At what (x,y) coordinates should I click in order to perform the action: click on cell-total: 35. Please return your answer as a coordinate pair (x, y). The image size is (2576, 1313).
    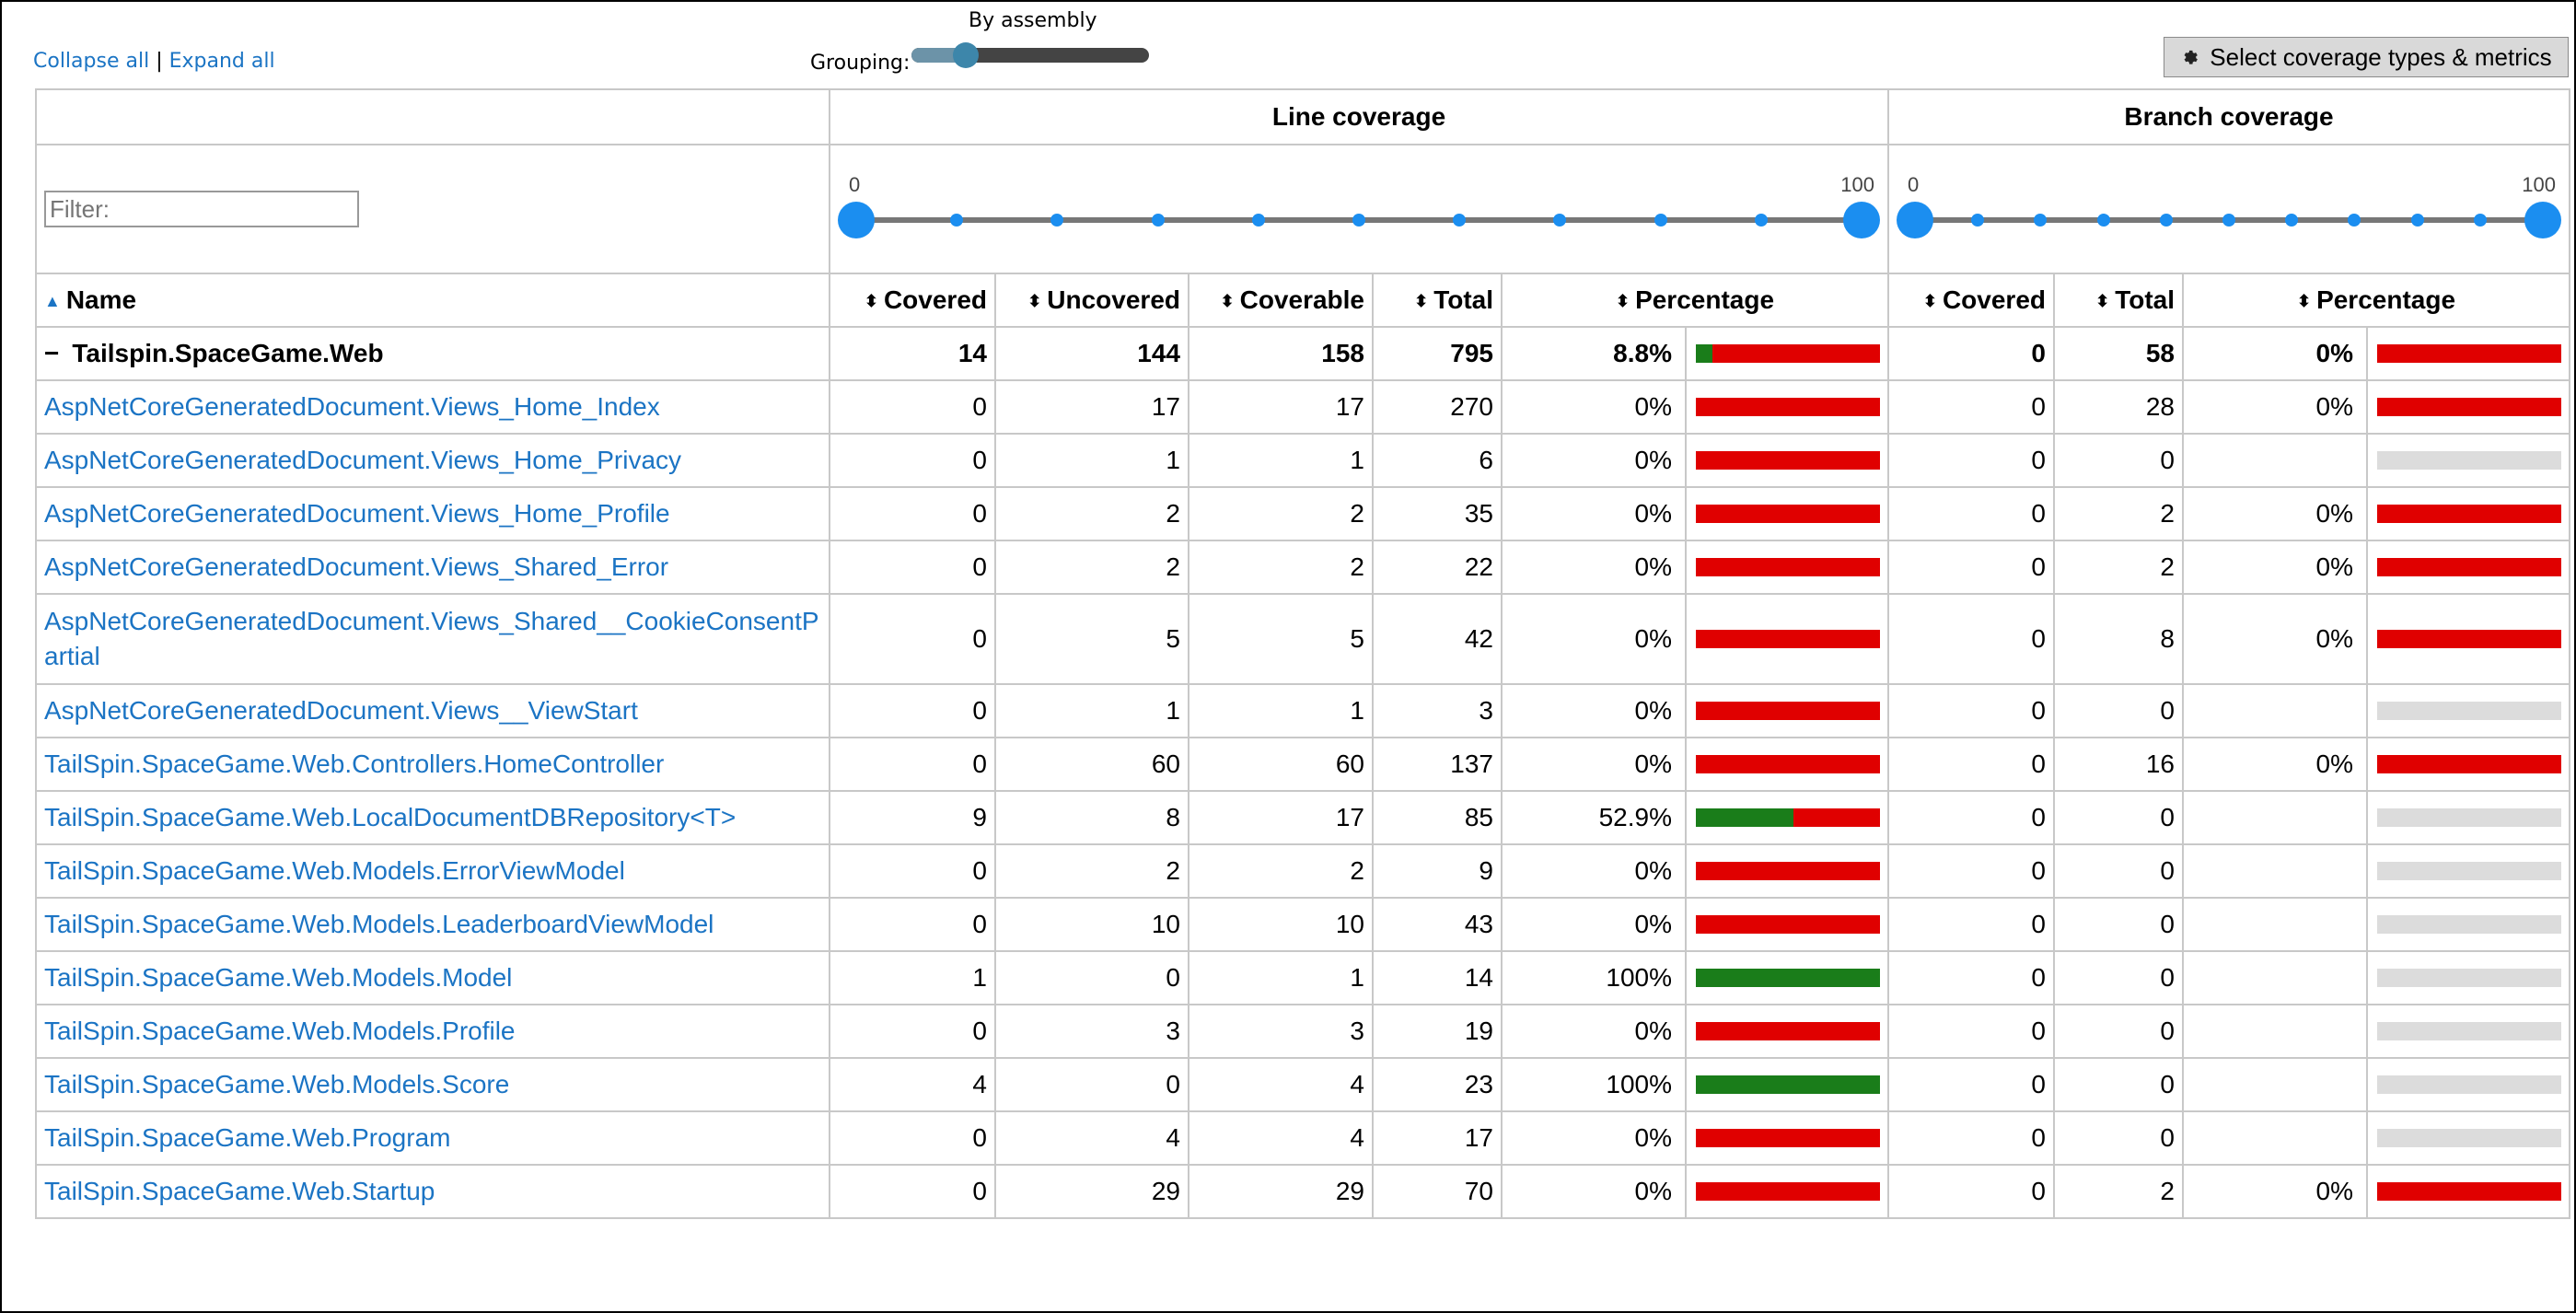
    Looking at the image, I should click on (1437, 513).